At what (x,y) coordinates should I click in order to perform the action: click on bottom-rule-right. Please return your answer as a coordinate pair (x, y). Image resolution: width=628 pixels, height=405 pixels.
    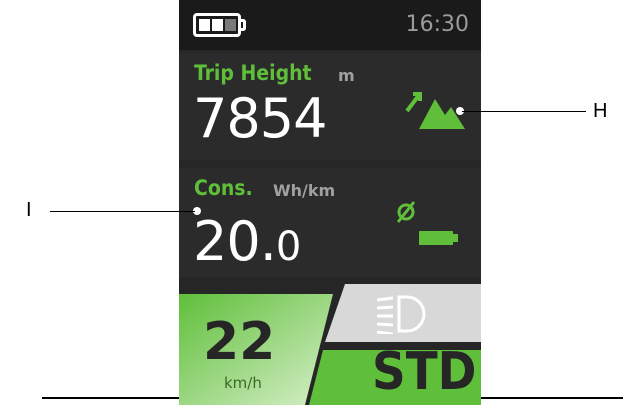
    Looking at the image, I should click on (552, 398).